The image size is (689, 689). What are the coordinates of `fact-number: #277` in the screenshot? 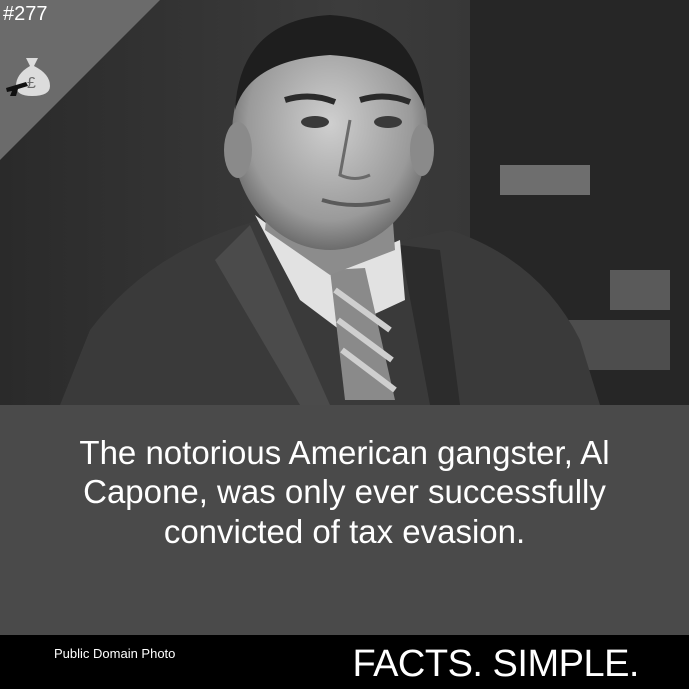 It's located at (25, 14).